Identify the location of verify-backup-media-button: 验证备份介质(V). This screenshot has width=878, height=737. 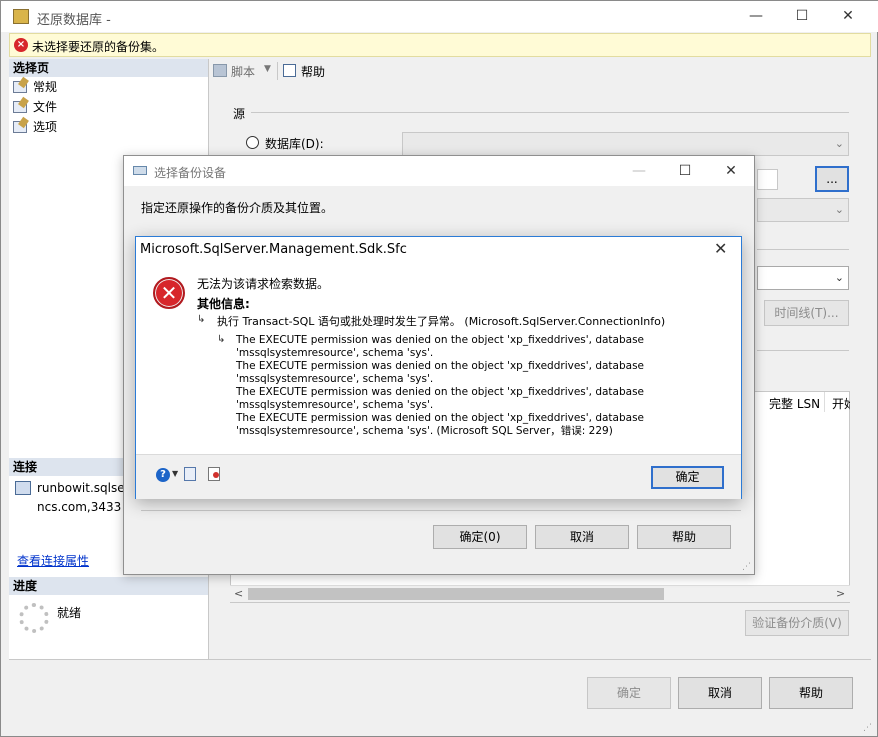
(797, 623).